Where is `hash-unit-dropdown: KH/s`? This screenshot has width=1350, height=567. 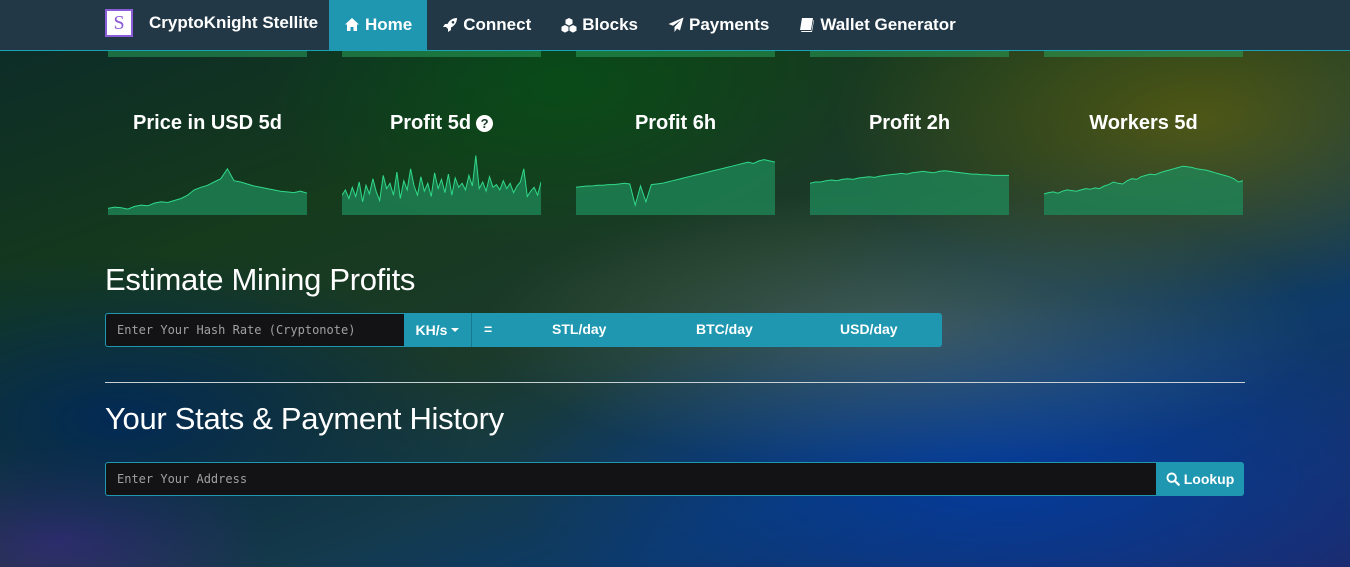 hash-unit-dropdown: KH/s is located at coordinates (438, 330).